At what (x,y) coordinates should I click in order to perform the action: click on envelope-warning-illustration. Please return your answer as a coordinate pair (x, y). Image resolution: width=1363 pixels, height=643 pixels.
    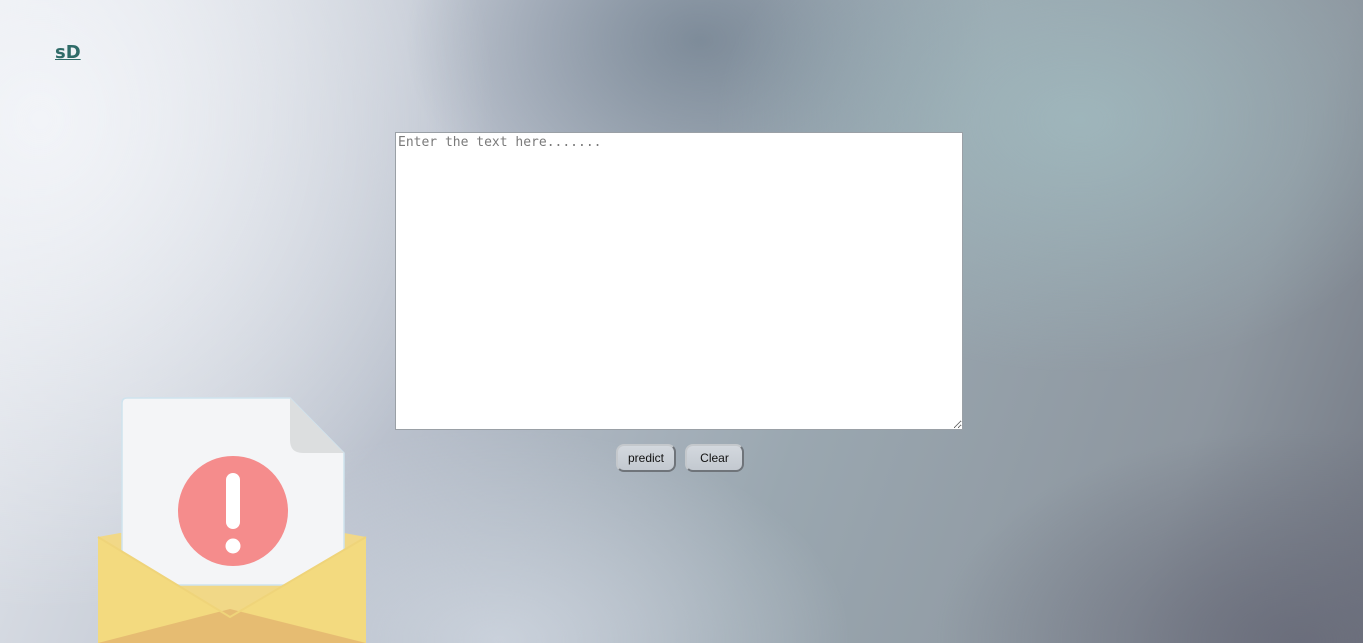
    Looking at the image, I should click on (232, 519).